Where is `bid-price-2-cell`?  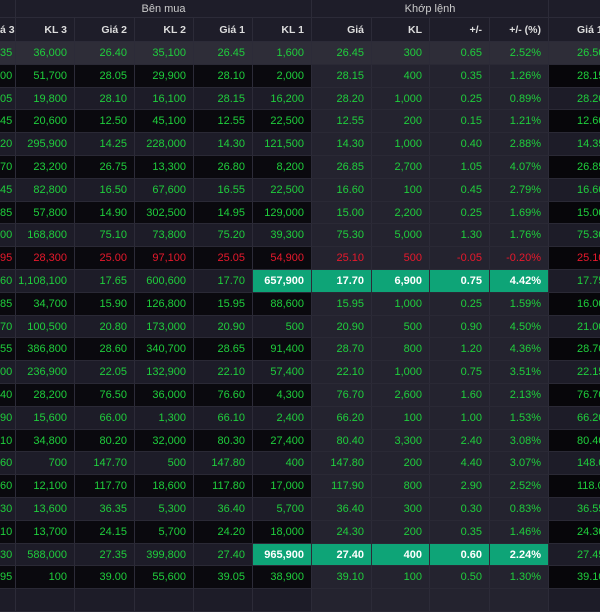 bid-price-2-cell is located at coordinates (105, 600).